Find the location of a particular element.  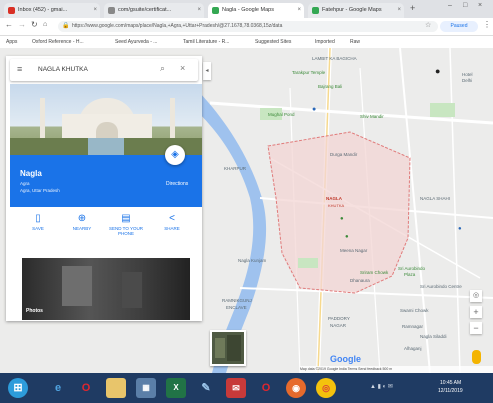

send-to-phone-button: ▤ SEND TO YOUR PHONE is located at coordinates (126, 224).